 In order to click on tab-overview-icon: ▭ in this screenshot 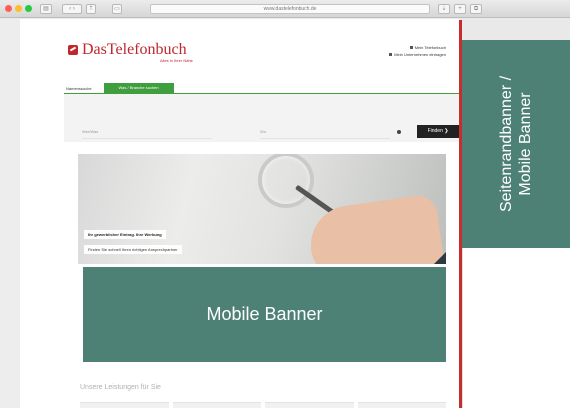, I will do `click(117, 9)`.